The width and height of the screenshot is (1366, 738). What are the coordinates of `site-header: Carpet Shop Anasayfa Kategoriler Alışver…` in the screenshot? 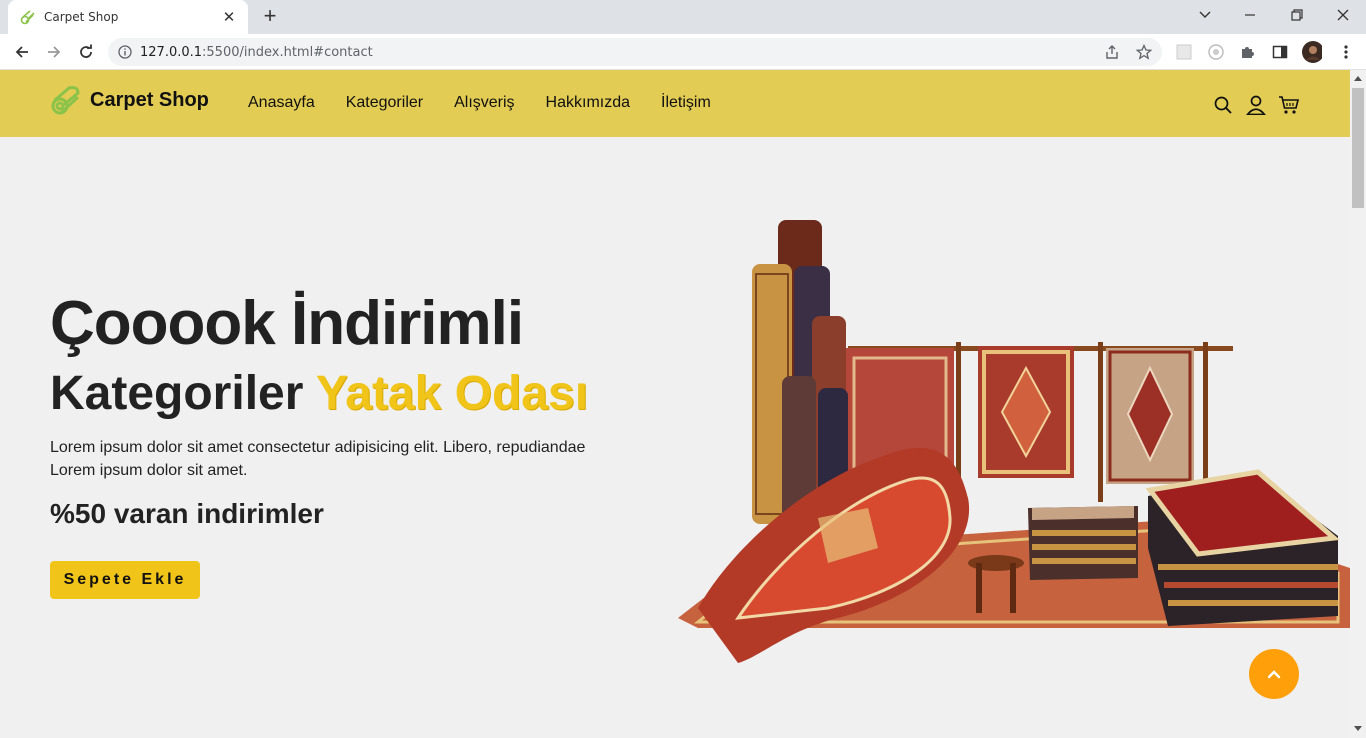 It's located at (675, 103).